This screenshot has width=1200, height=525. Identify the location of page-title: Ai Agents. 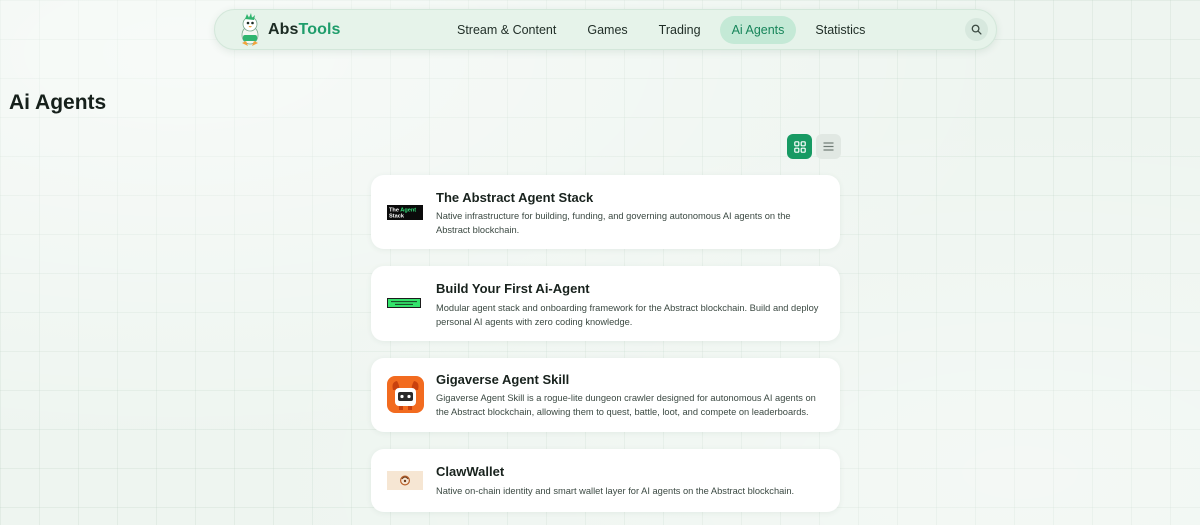
(58, 102).